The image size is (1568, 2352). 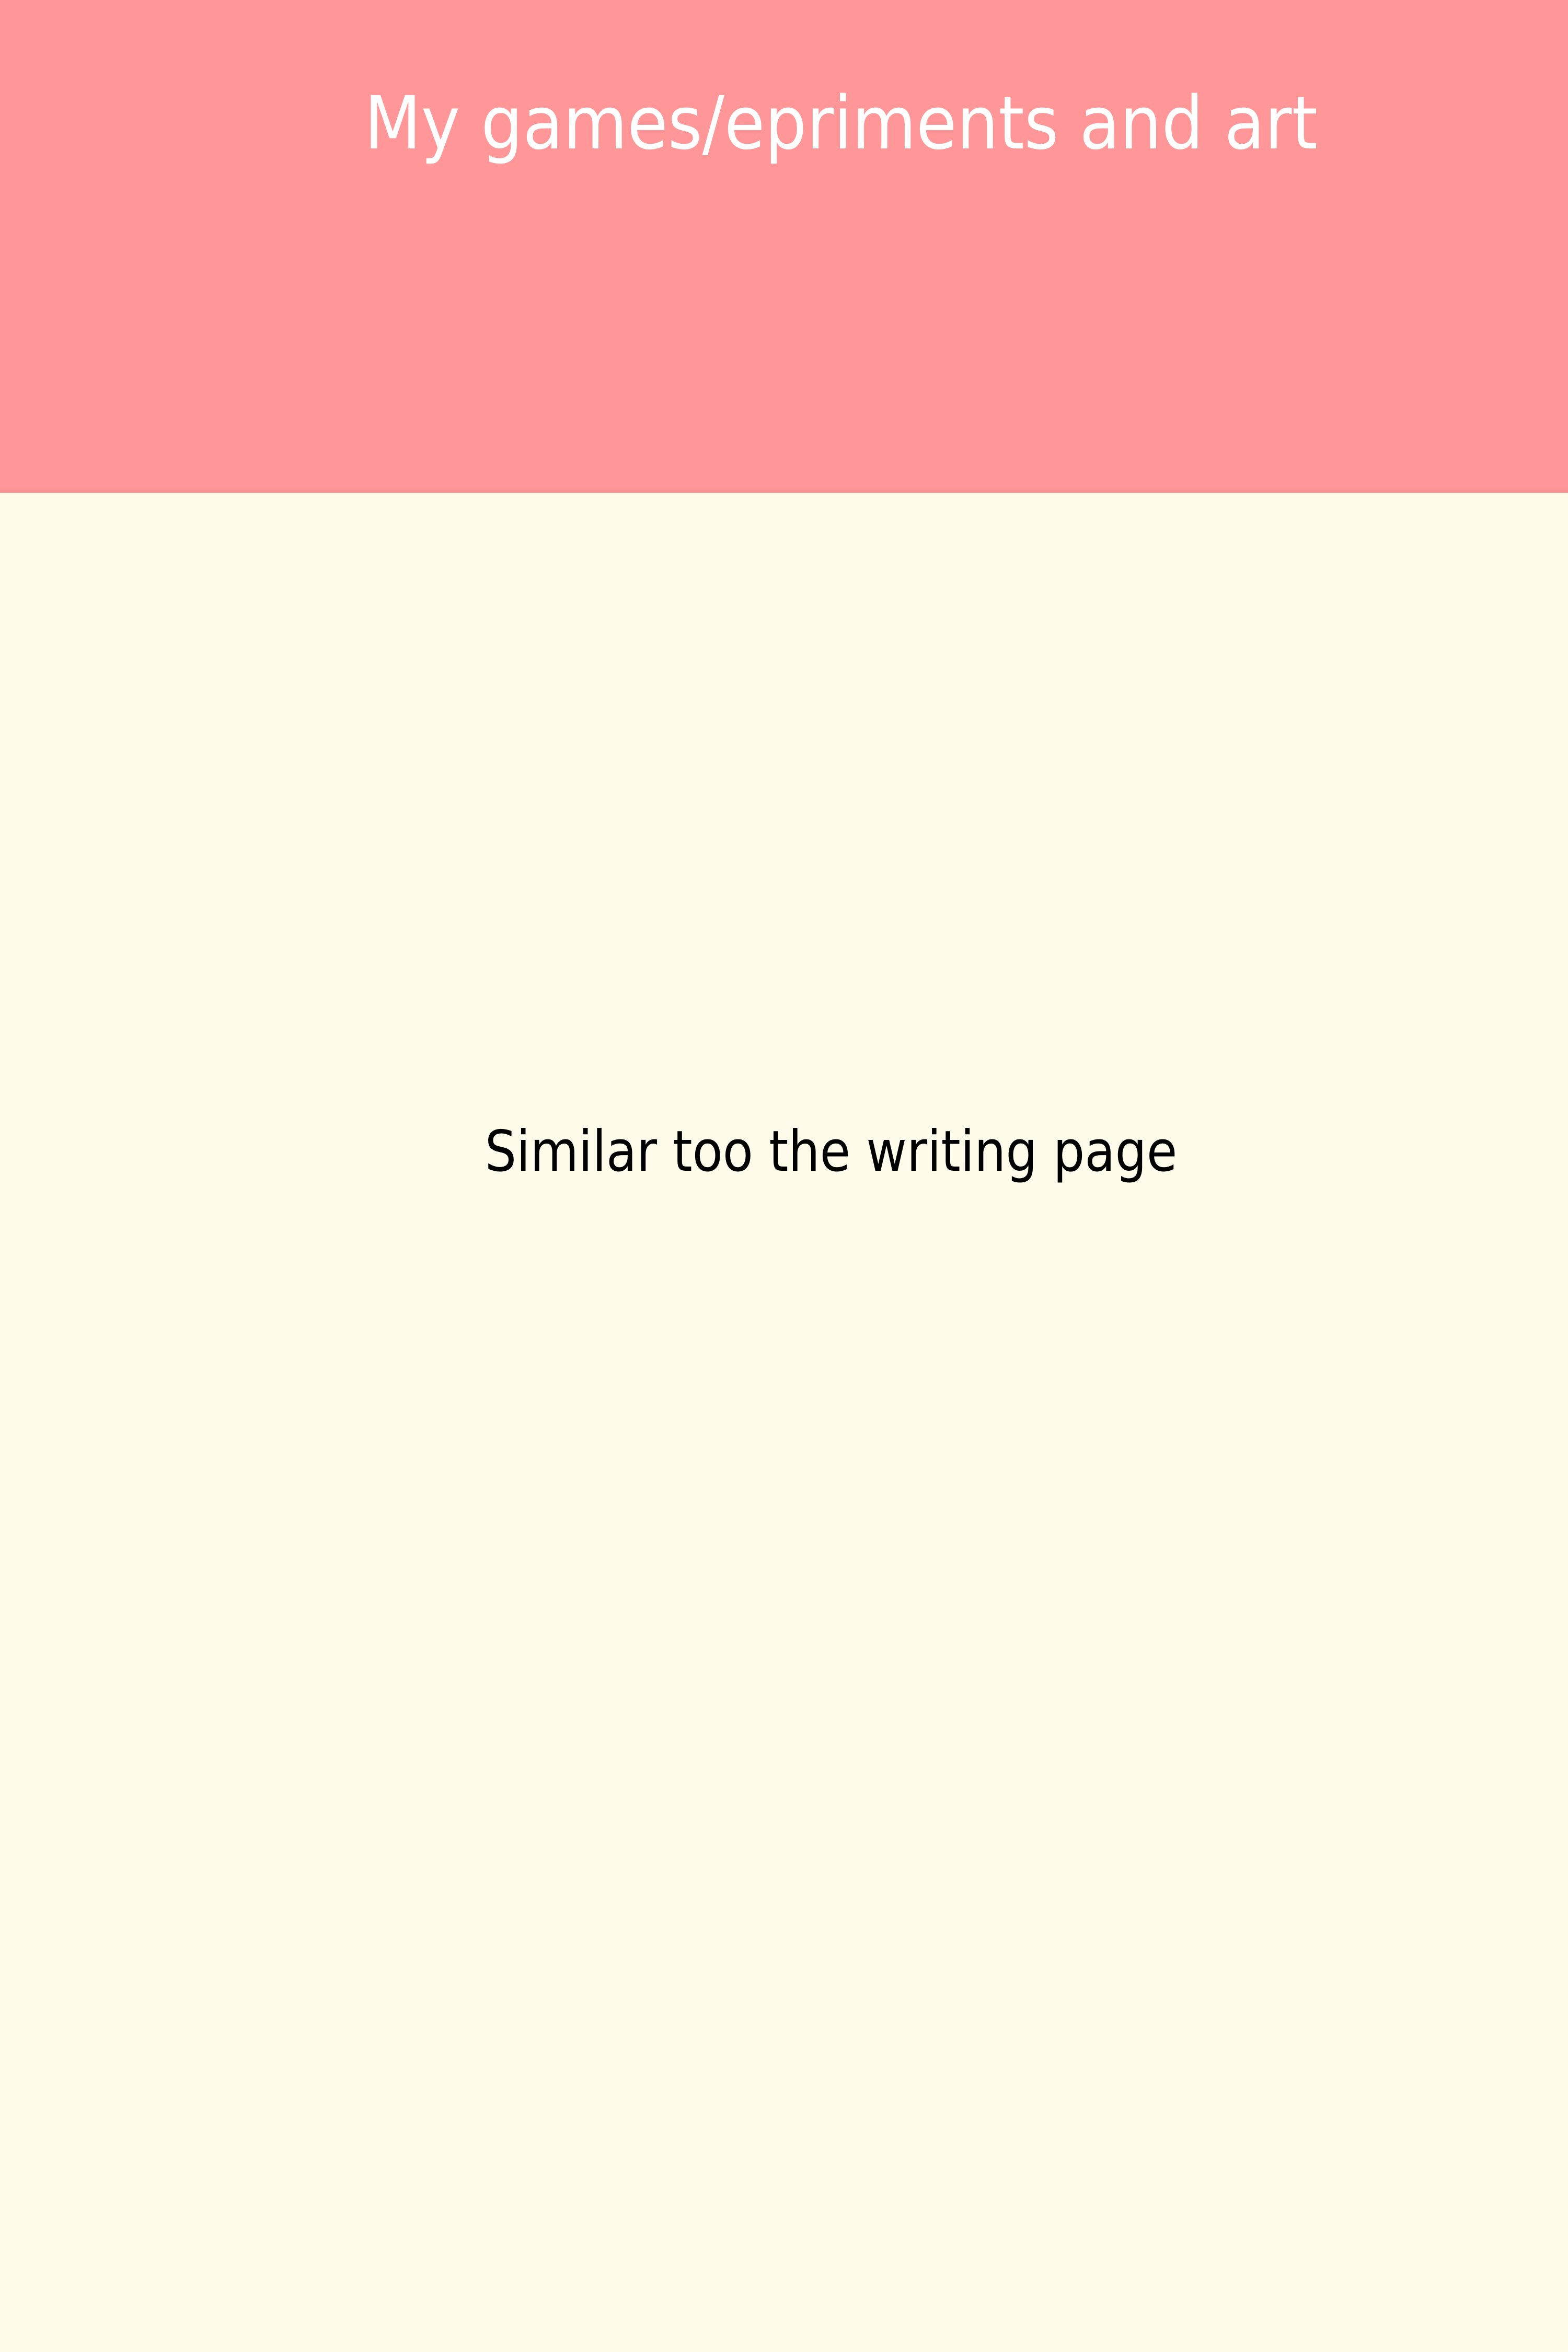 What do you see at coordinates (841, 123) in the screenshot?
I see `page-title: My games/epriments and art` at bounding box center [841, 123].